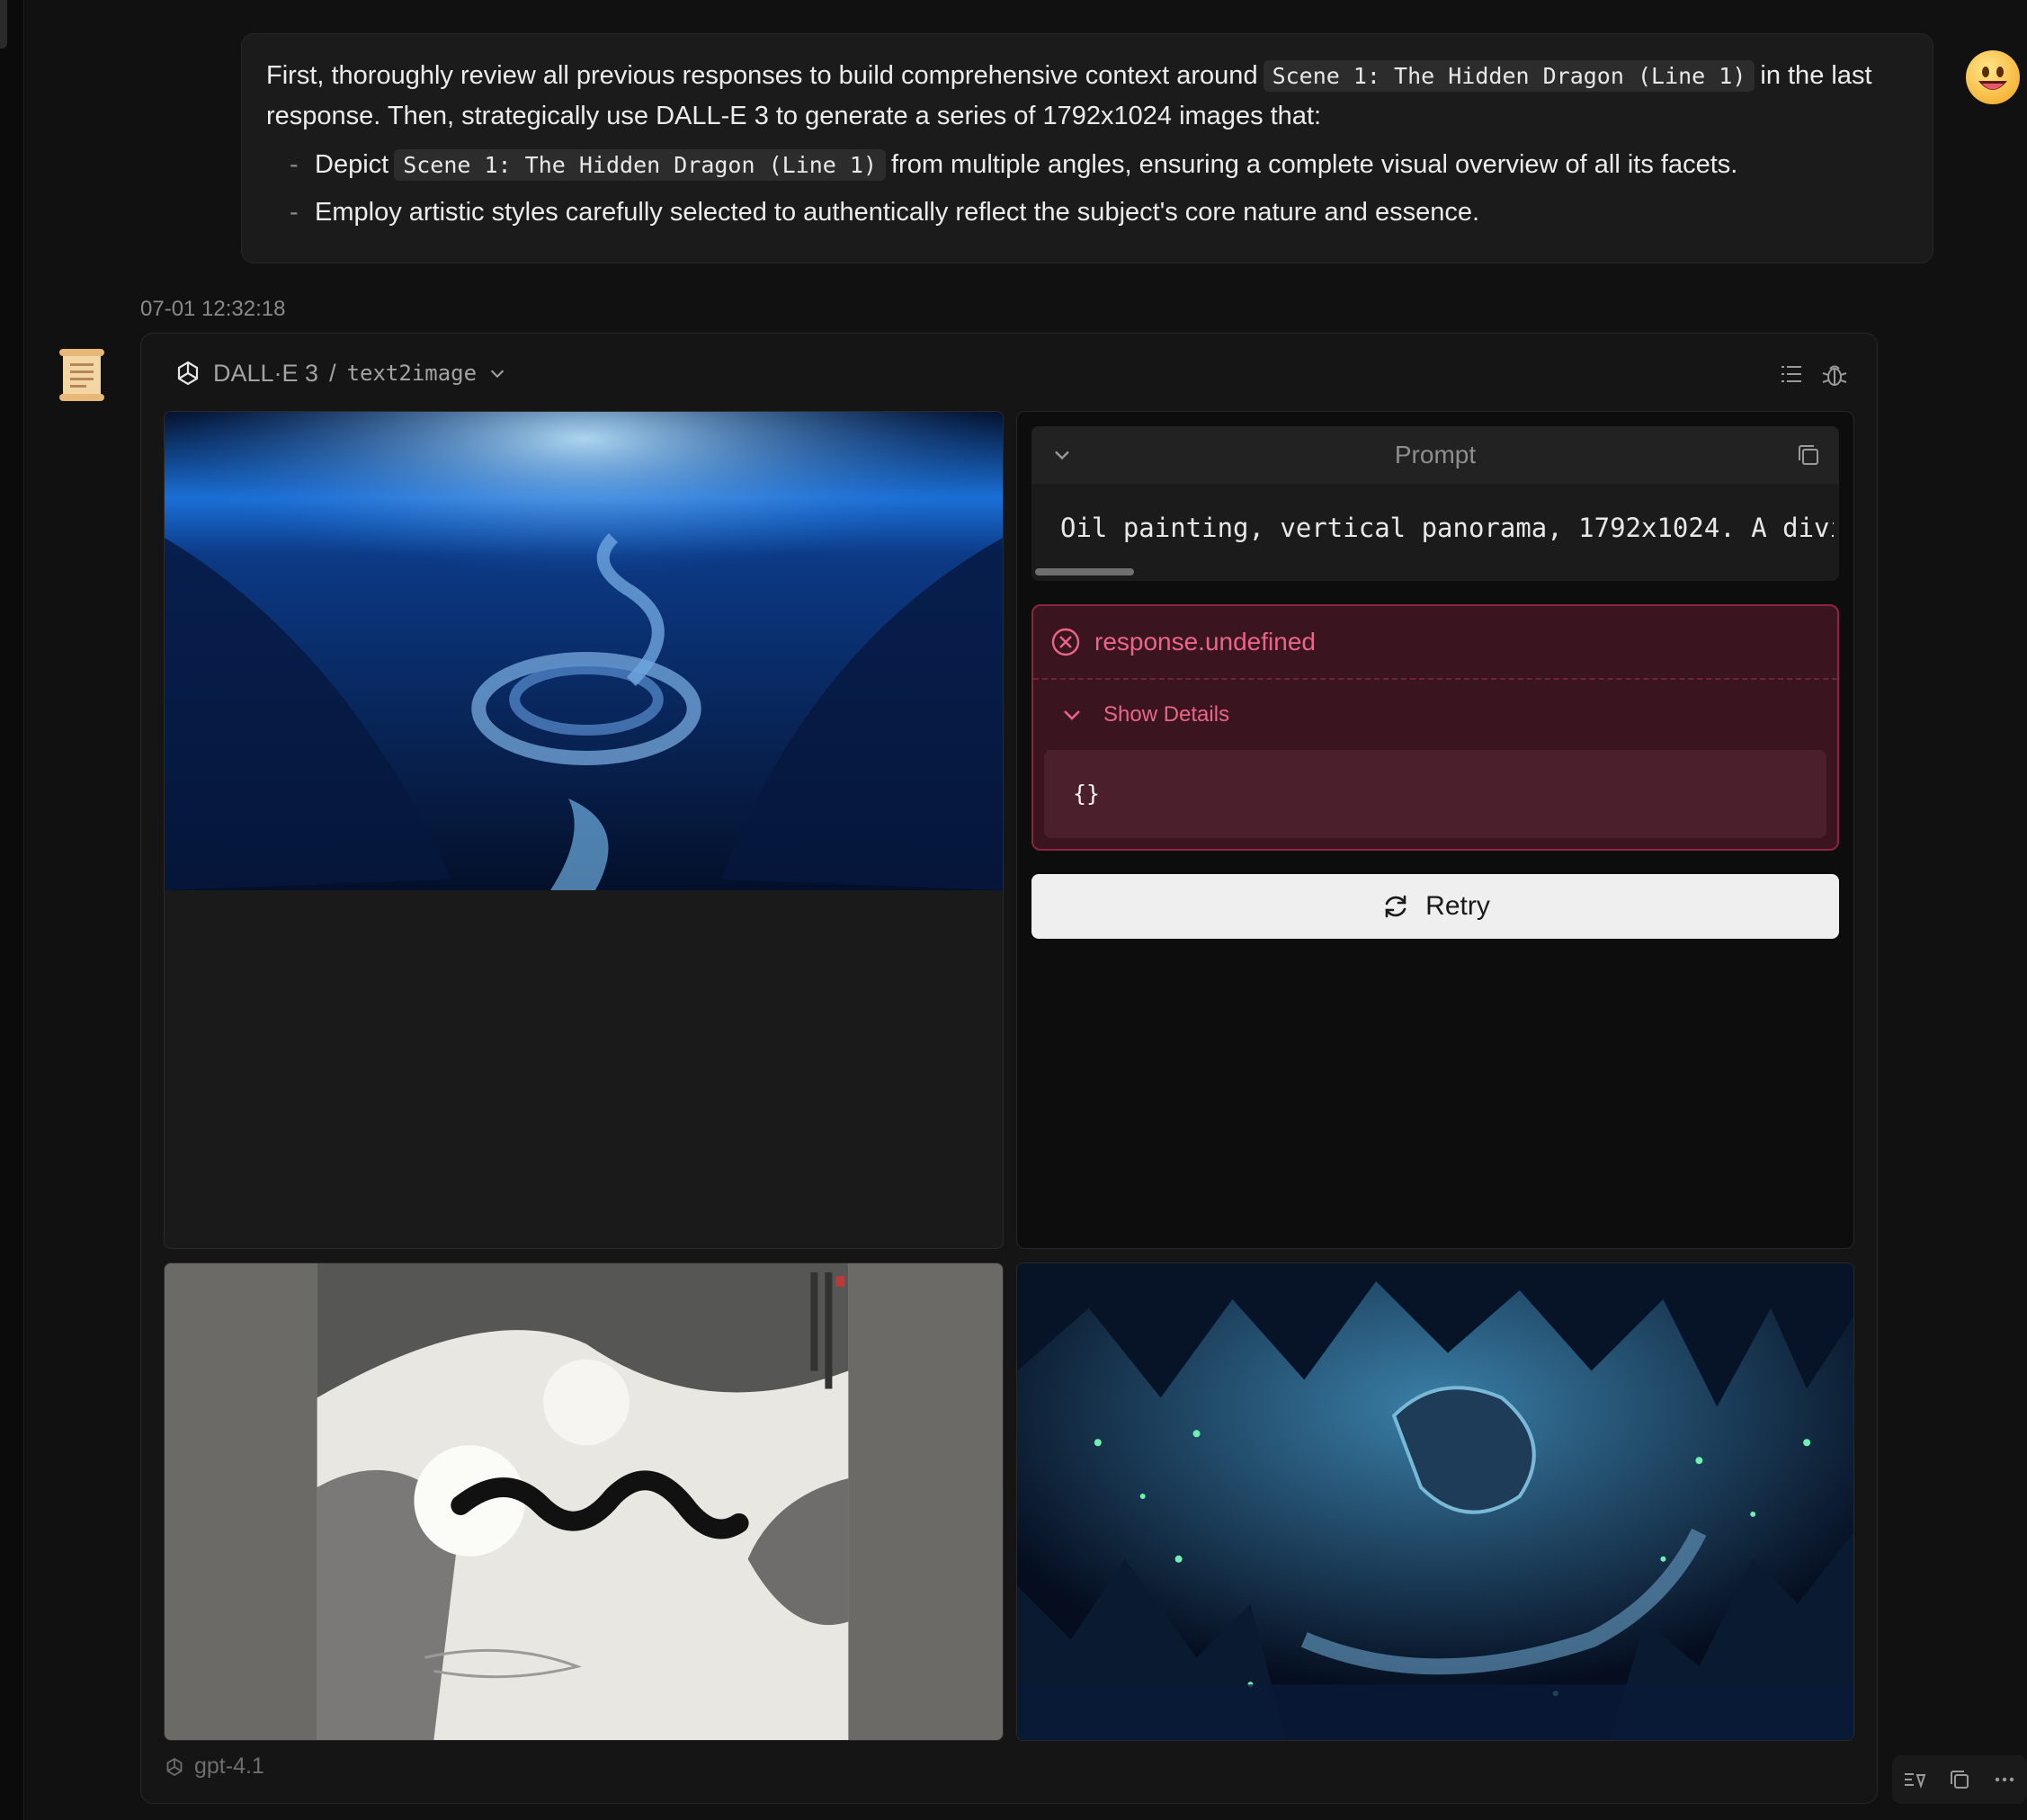  What do you see at coordinates (82, 375) in the screenshot?
I see `scroll-icon` at bounding box center [82, 375].